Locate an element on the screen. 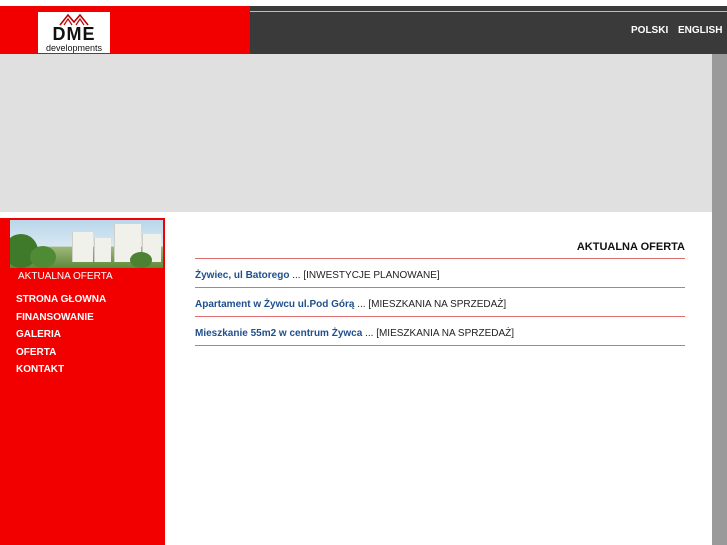 The image size is (727, 545). menu-item-strona-glowna: STRONA GŁOWNA is located at coordinates (61, 302).